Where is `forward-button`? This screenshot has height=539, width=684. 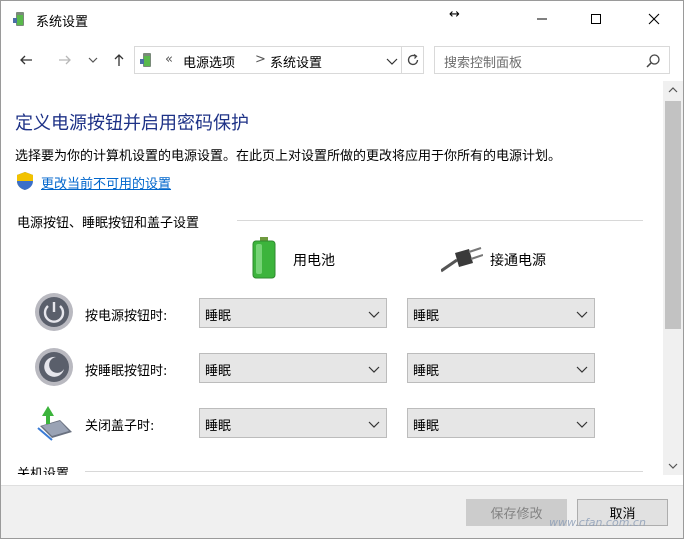
forward-button is located at coordinates (65, 60).